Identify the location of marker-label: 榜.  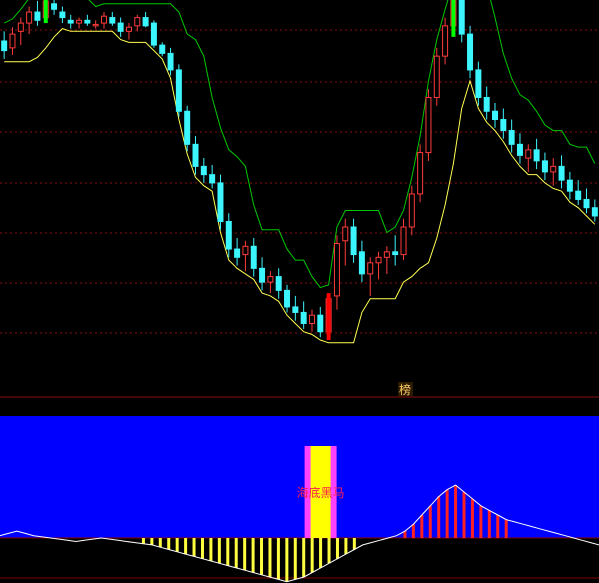
(405, 389).